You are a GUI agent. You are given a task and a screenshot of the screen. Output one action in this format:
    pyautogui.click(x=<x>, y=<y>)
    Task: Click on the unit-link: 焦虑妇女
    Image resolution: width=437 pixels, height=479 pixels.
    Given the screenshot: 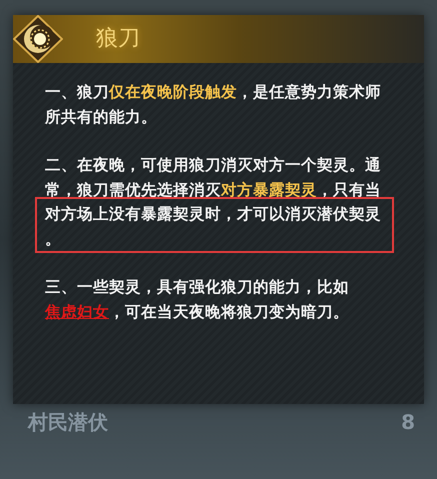 What is the action you would take?
    pyautogui.click(x=77, y=311)
    